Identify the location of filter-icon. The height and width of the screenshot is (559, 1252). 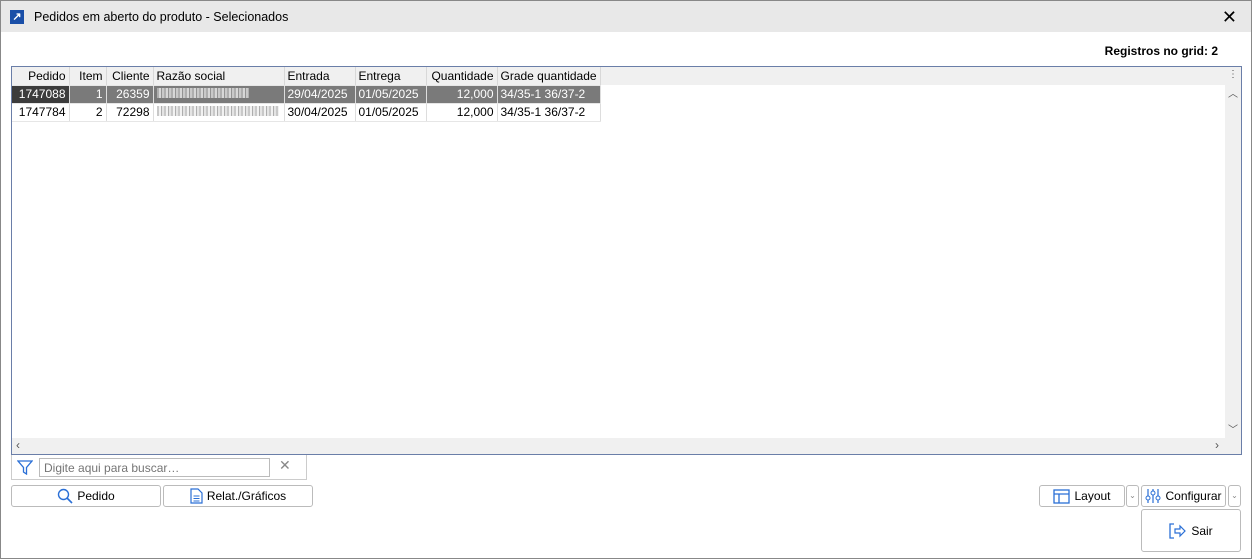
(25, 467).